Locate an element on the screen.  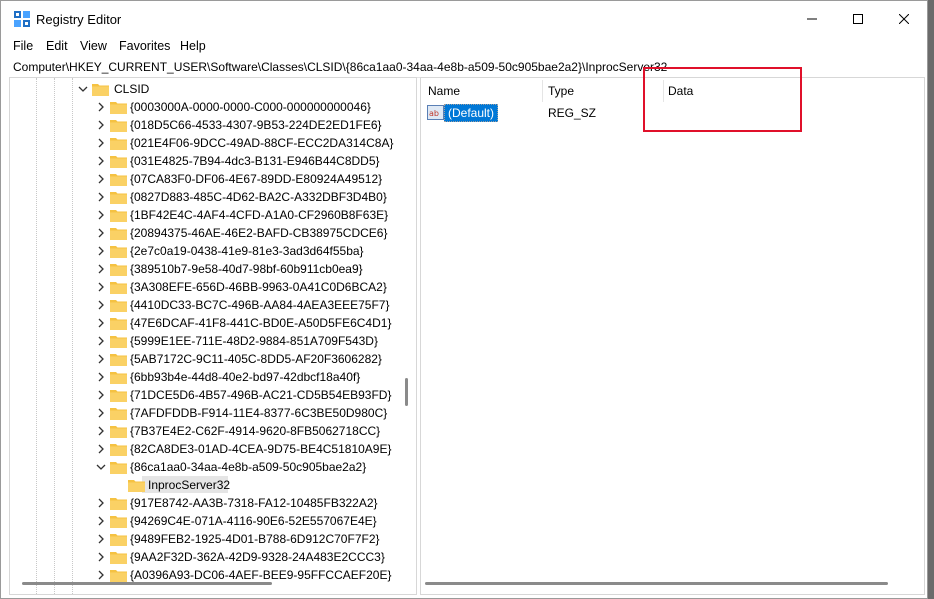
annotation-highlight-box is located at coordinates (722, 99).